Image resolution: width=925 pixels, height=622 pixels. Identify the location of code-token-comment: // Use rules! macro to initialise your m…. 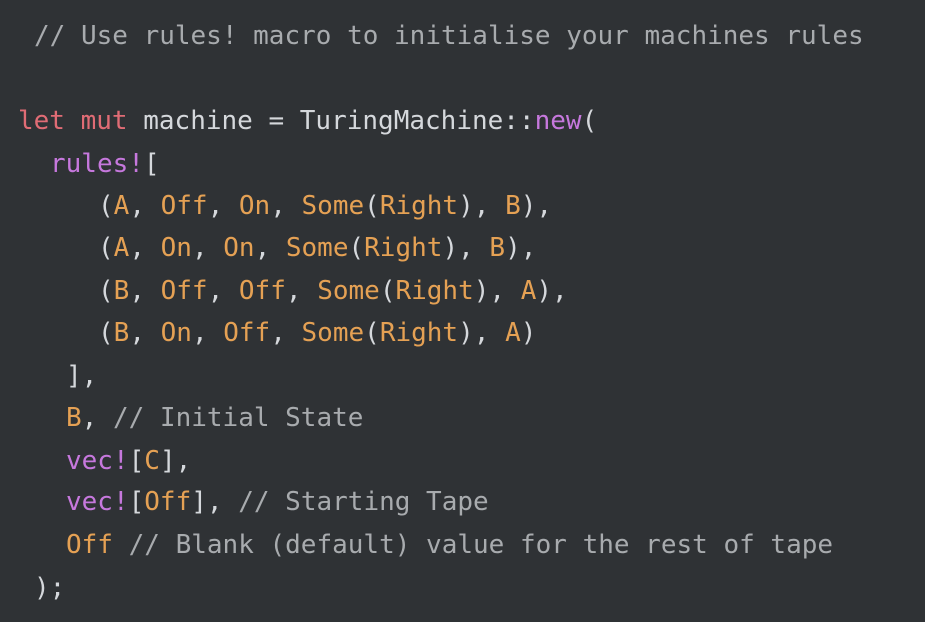
(449, 36).